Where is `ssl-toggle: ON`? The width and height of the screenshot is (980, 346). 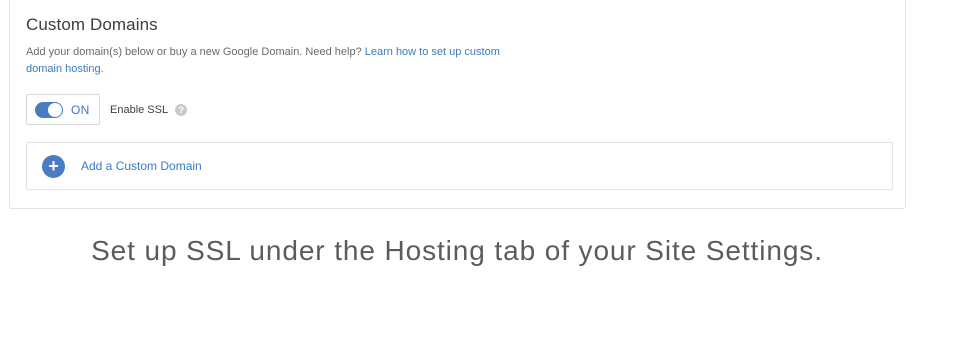
ssl-toggle: ON is located at coordinates (63, 109).